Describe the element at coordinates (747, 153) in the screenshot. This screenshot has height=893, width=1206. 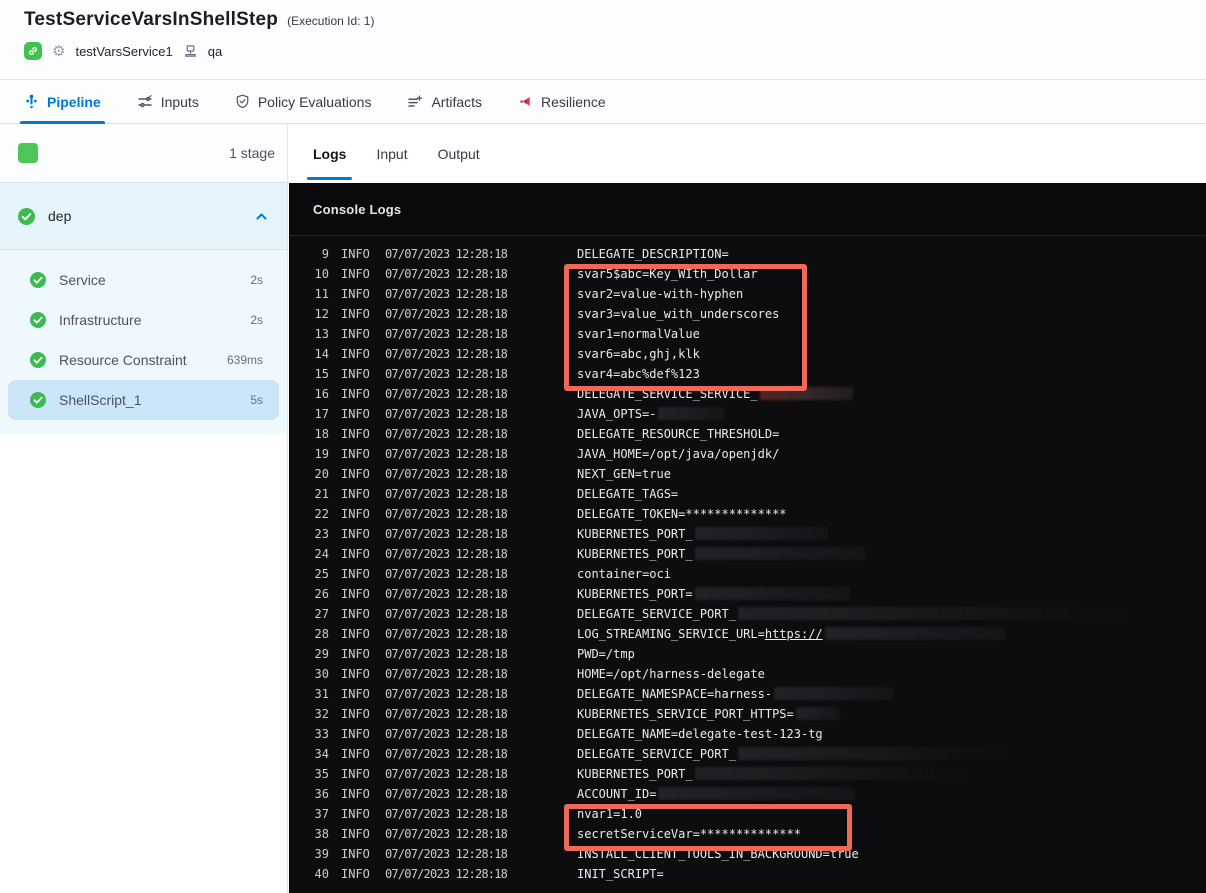
I see `log-tab-bar: Logs Input Output` at that location.